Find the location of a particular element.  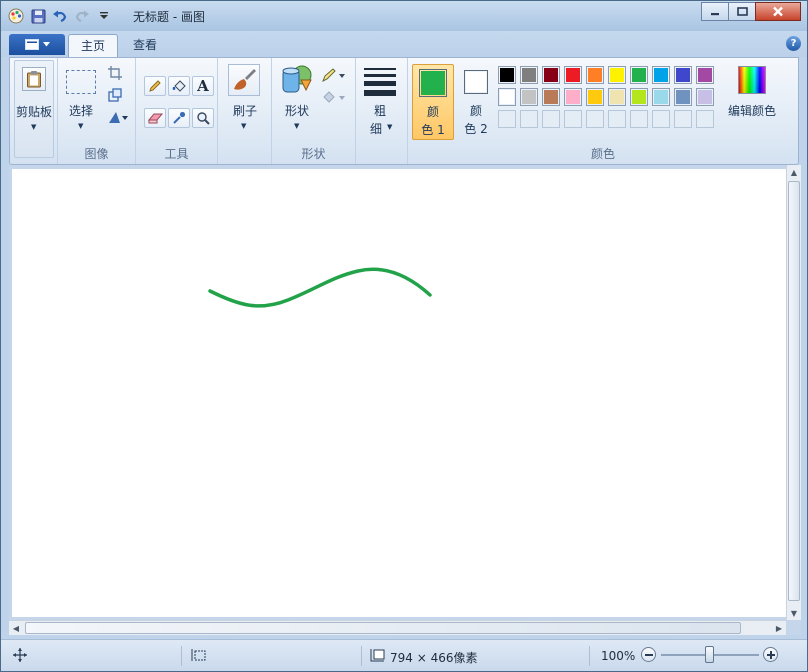

outline-icon is located at coordinates (334, 76).